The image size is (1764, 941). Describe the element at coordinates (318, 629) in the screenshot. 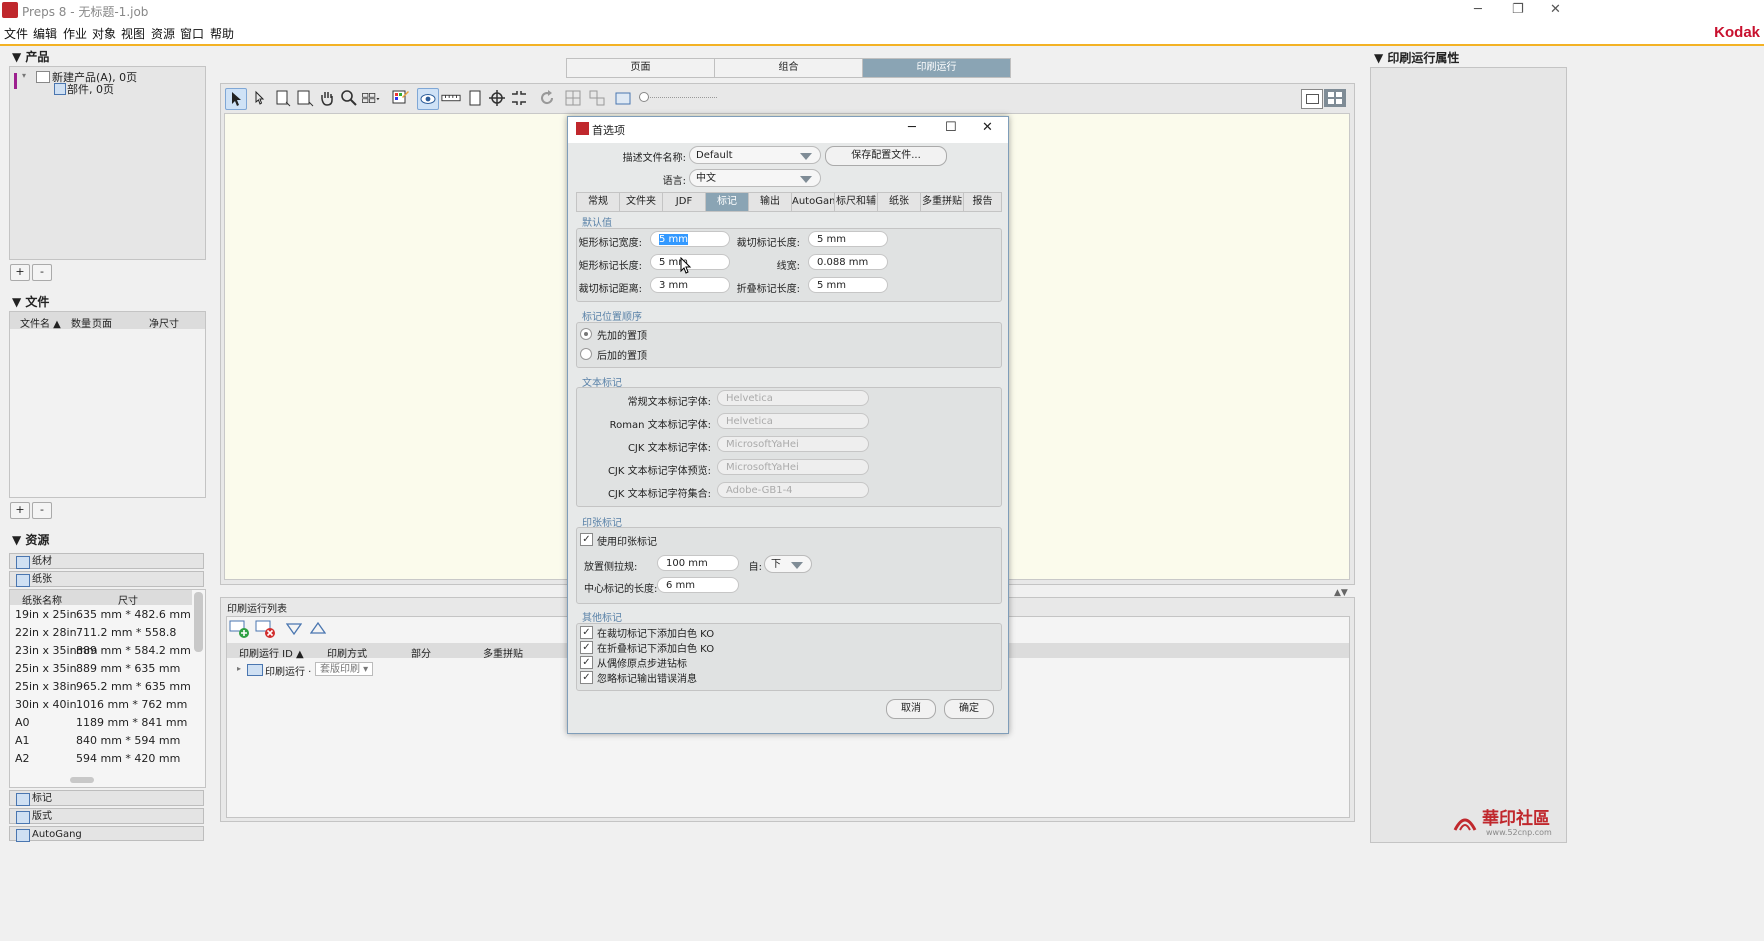

I see `move-up-icon` at that location.